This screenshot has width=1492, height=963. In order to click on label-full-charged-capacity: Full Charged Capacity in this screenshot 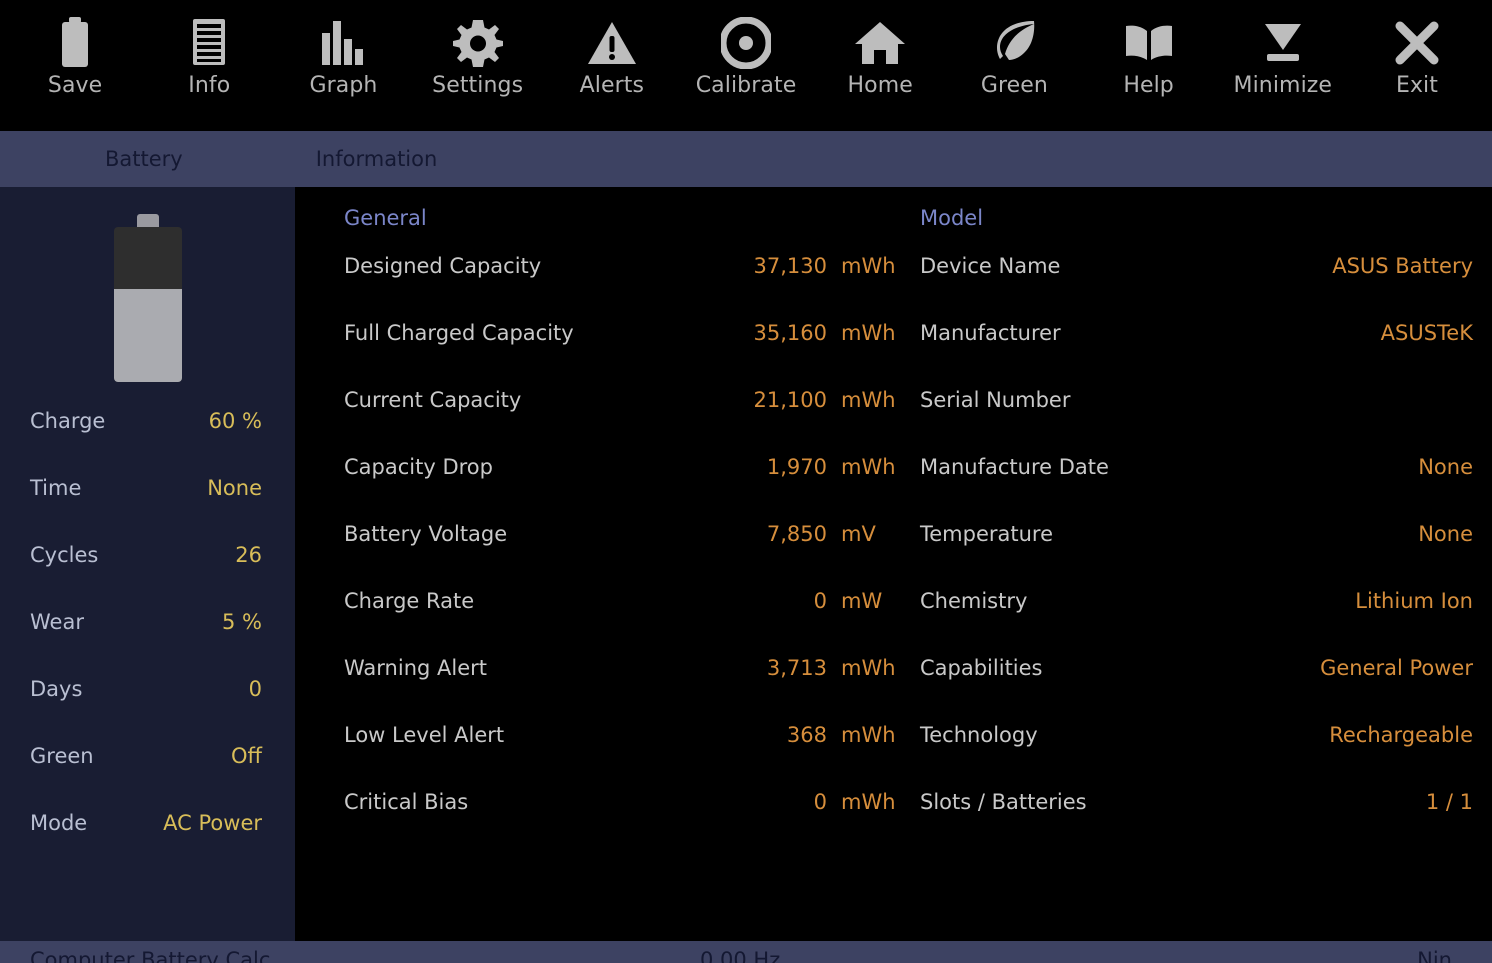, I will do `click(459, 333)`.